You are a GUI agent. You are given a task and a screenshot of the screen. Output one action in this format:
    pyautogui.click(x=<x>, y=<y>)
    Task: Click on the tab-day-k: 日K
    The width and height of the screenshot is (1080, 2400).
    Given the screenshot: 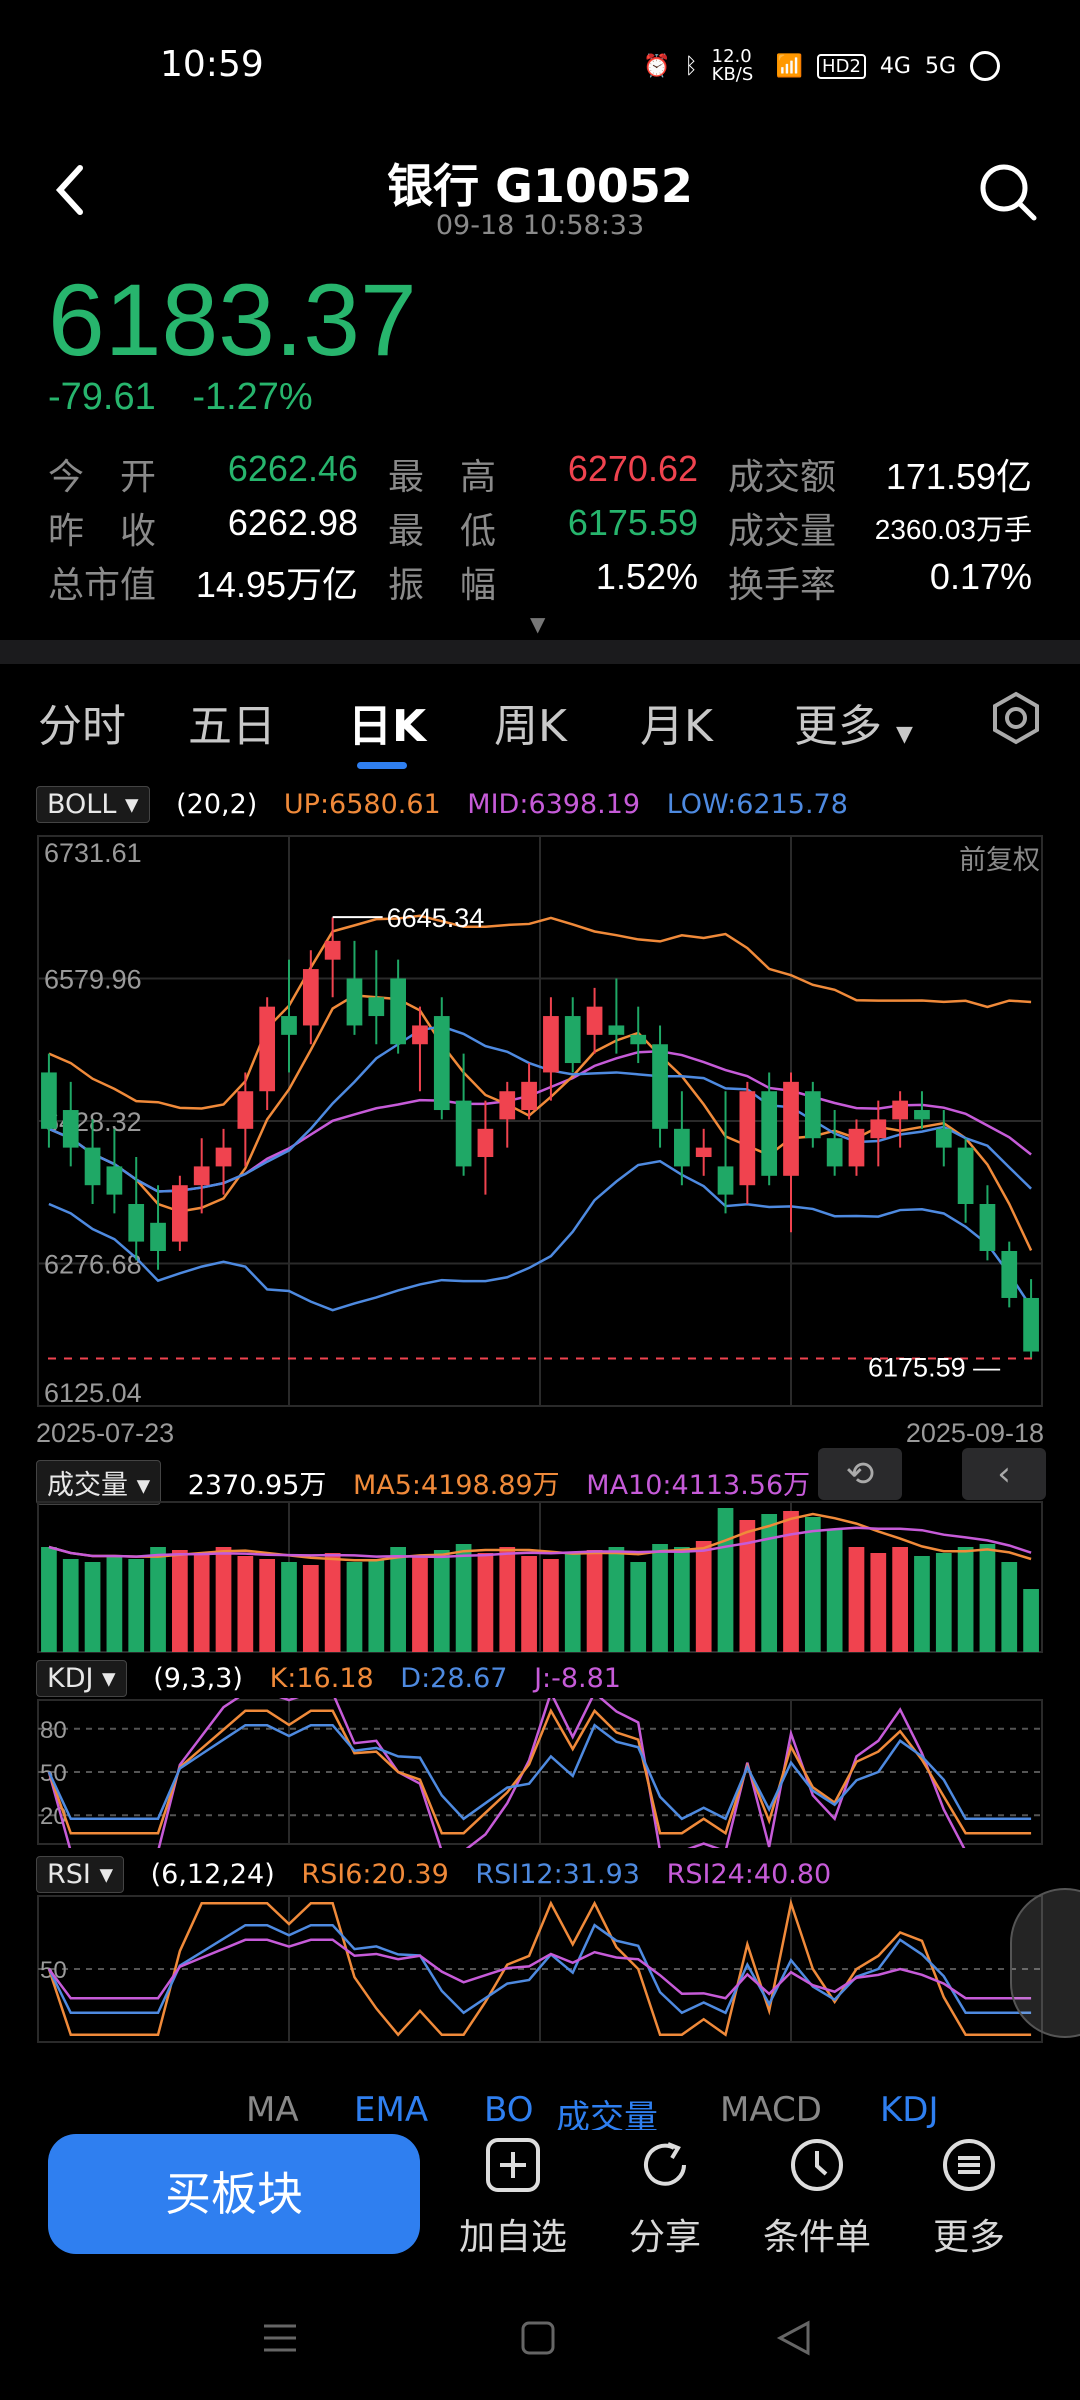 What is the action you would take?
    pyautogui.click(x=387, y=722)
    